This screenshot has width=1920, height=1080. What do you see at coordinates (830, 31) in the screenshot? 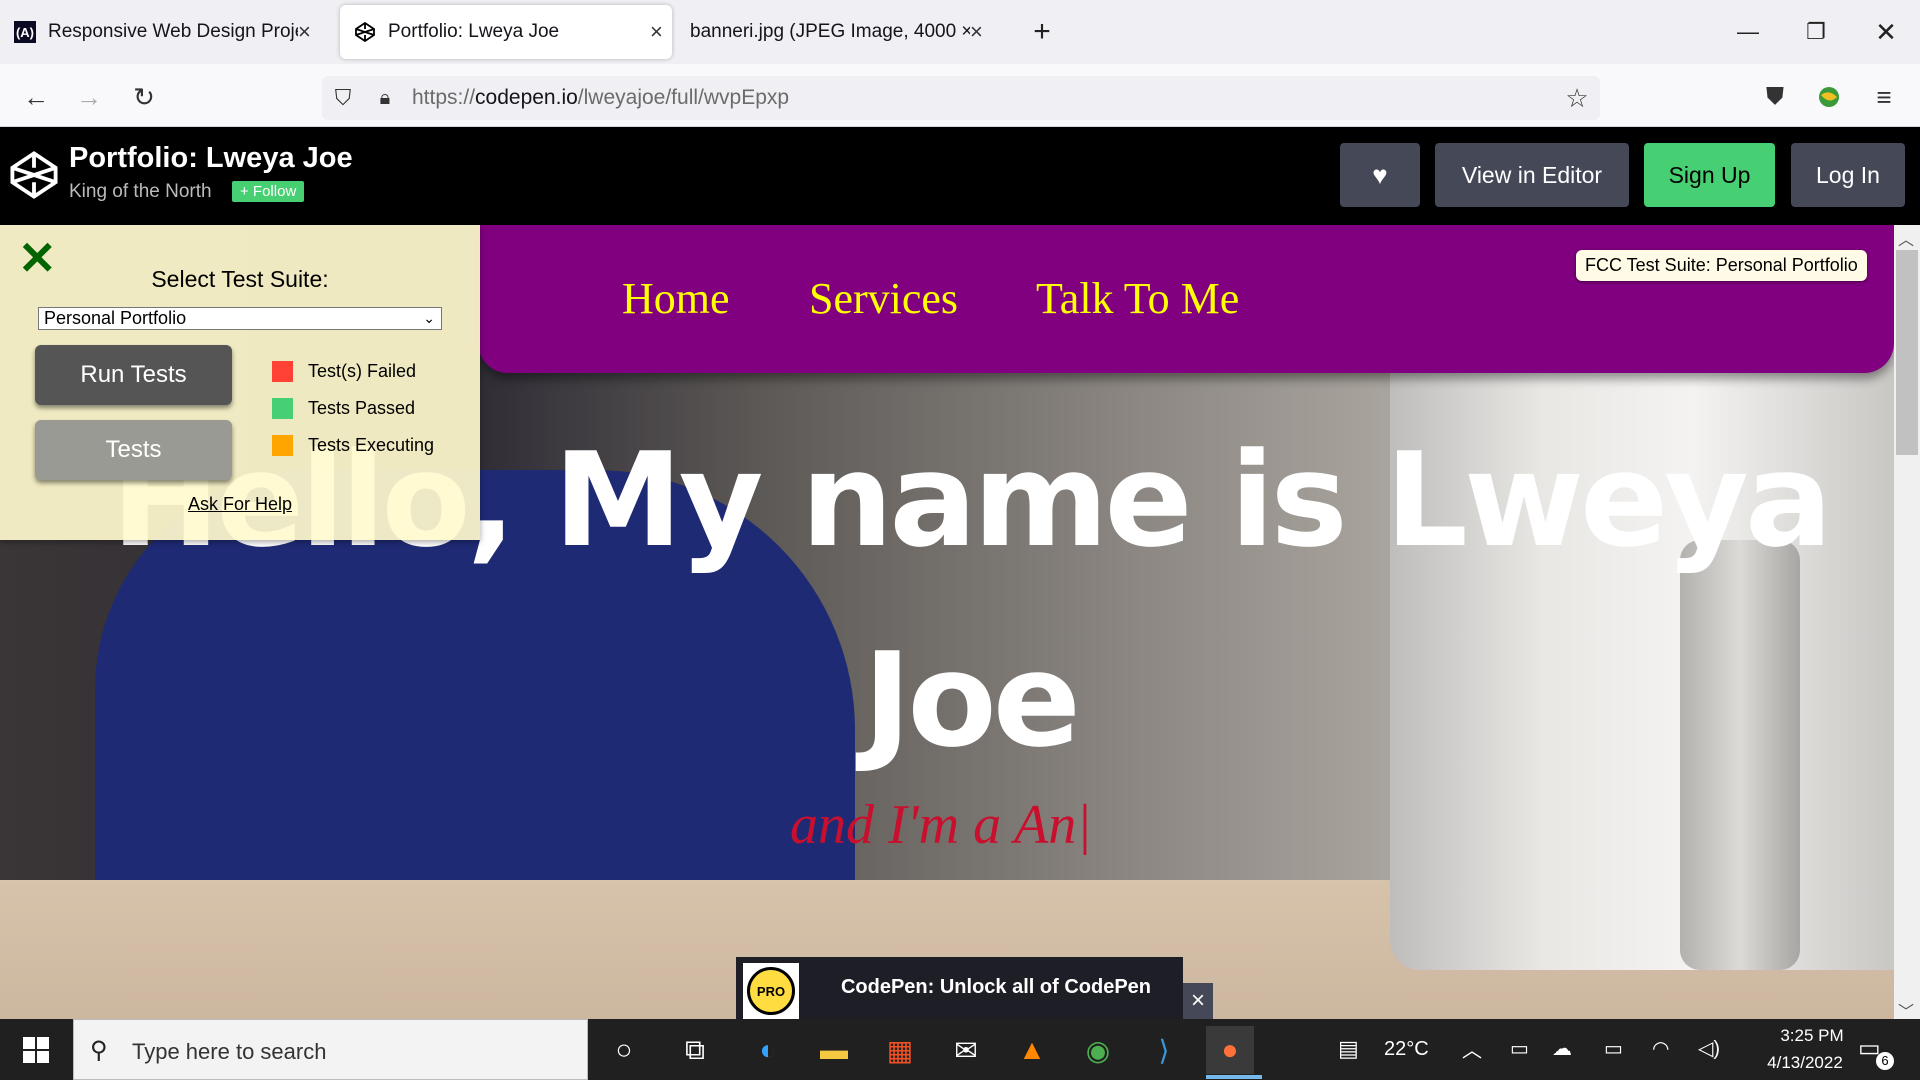
I see `tab-title: banneri.jpg (JPEG Image, 4000 × 30` at bounding box center [830, 31].